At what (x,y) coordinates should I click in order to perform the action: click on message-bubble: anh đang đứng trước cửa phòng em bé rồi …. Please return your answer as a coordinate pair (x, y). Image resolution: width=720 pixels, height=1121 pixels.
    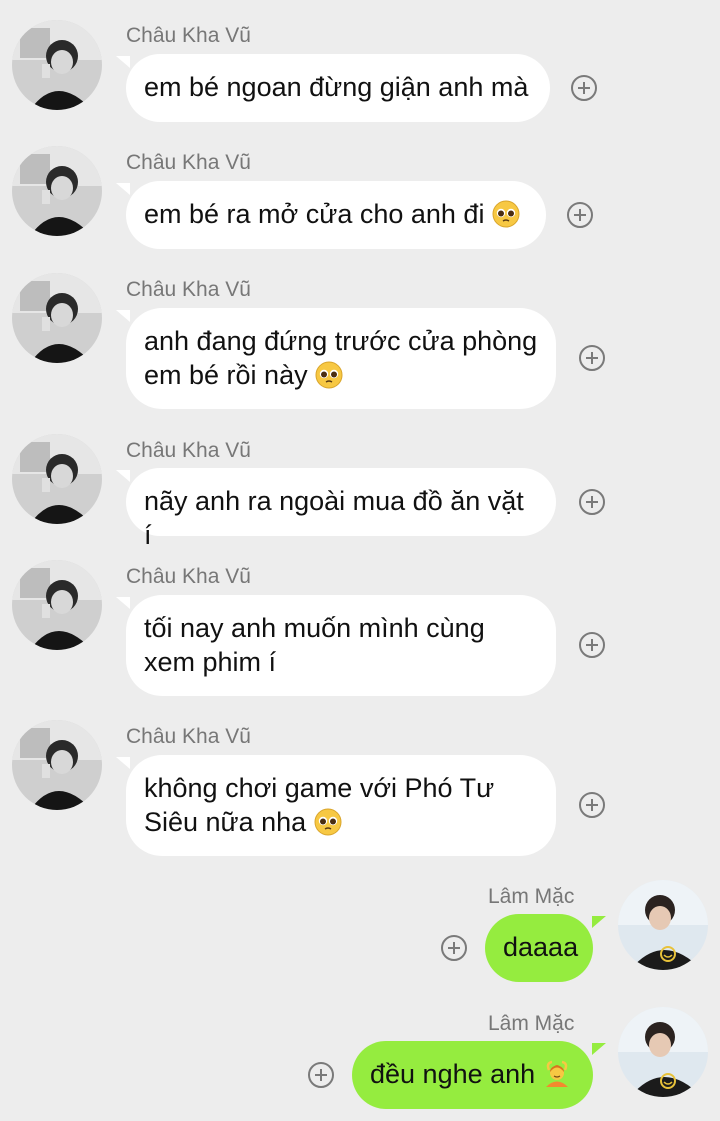
    Looking at the image, I should click on (341, 358).